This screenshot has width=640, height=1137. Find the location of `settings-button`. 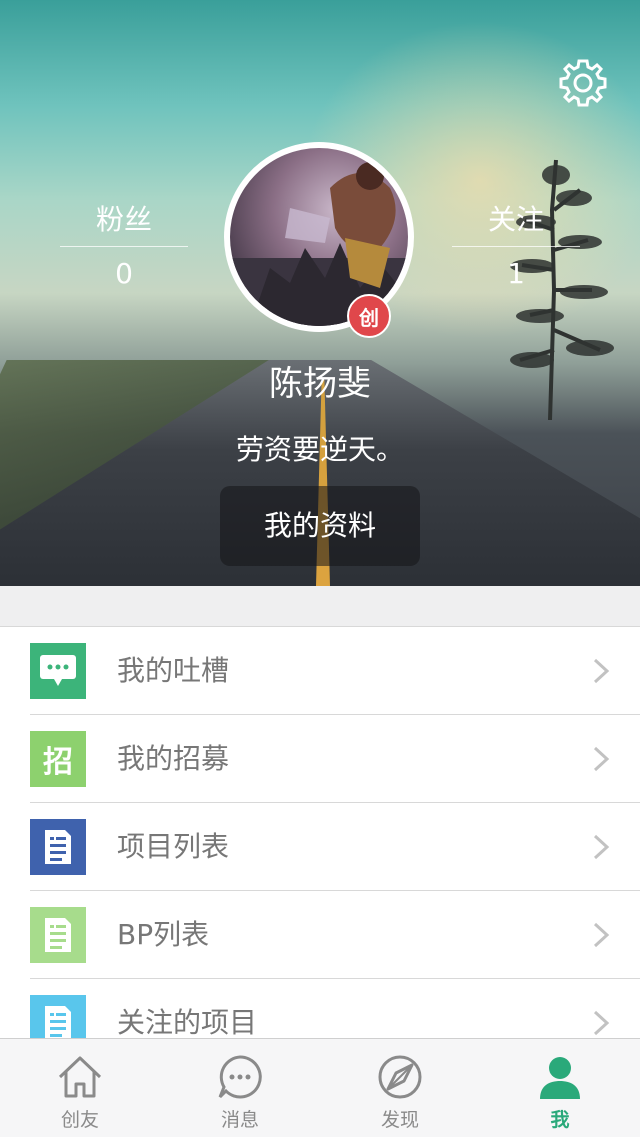

settings-button is located at coordinates (583, 83).